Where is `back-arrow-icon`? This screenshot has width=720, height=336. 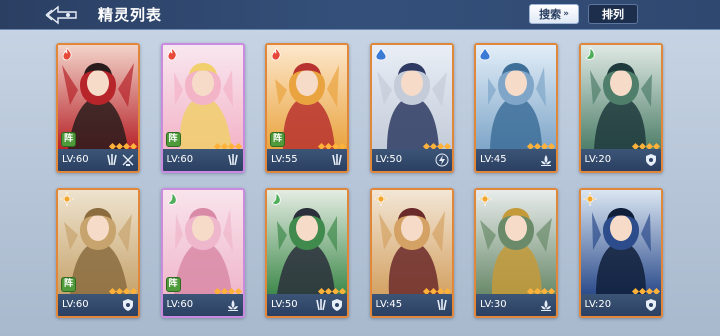 back-arrow-icon is located at coordinates (62, 15).